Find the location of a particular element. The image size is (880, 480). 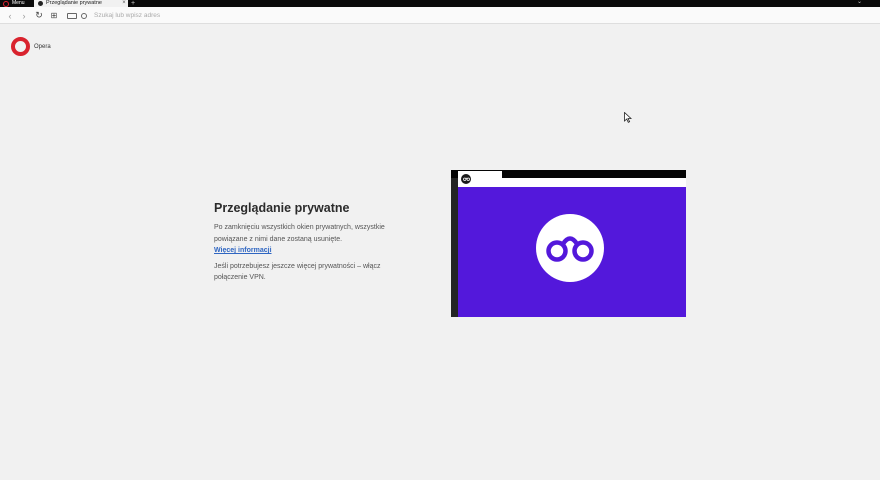

forward-button: › is located at coordinates (24, 15).